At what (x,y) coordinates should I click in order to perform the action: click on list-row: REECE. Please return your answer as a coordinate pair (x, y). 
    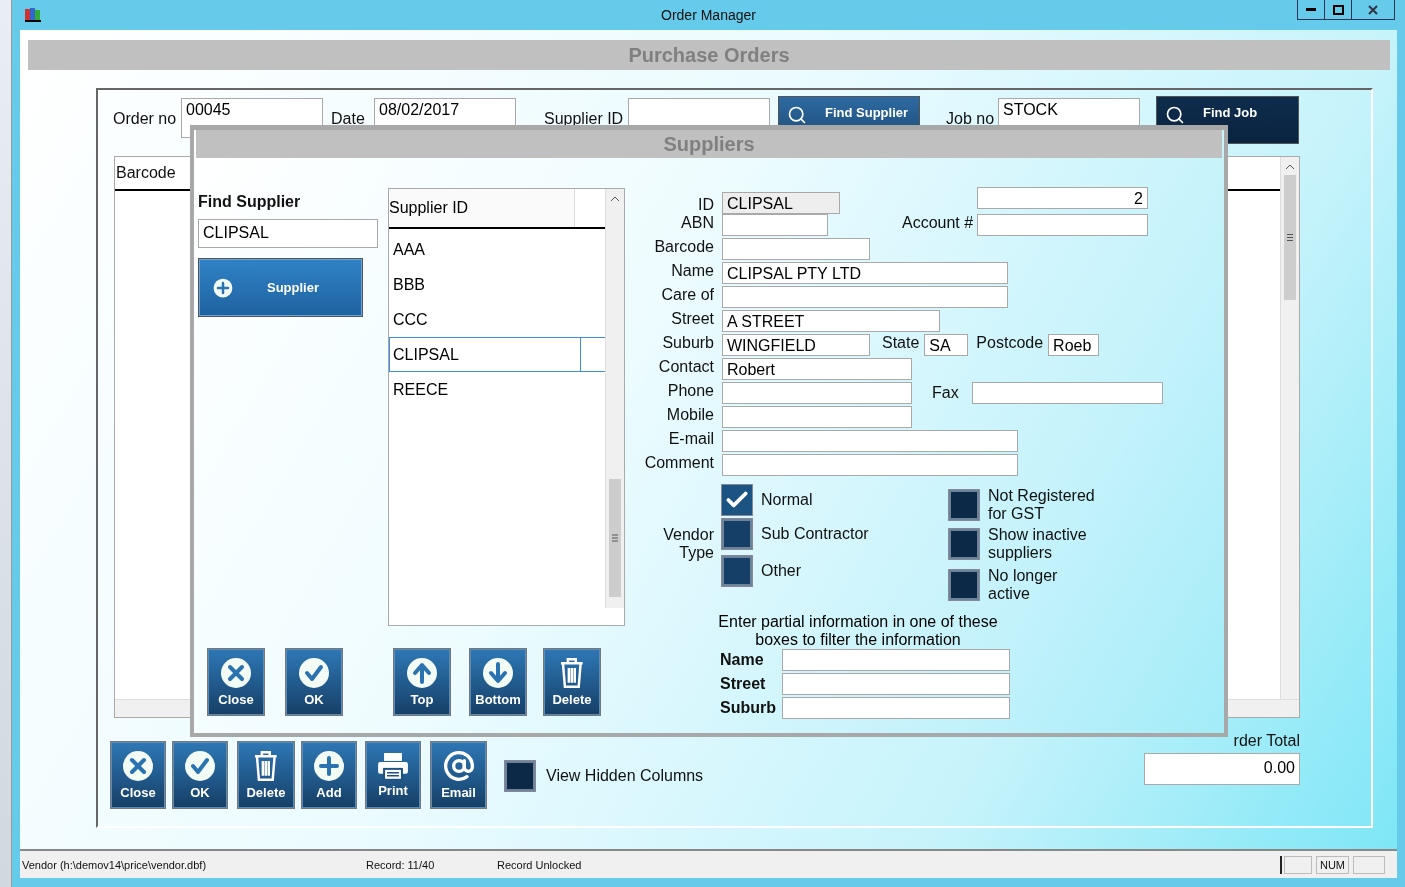
    Looking at the image, I should click on (497, 389).